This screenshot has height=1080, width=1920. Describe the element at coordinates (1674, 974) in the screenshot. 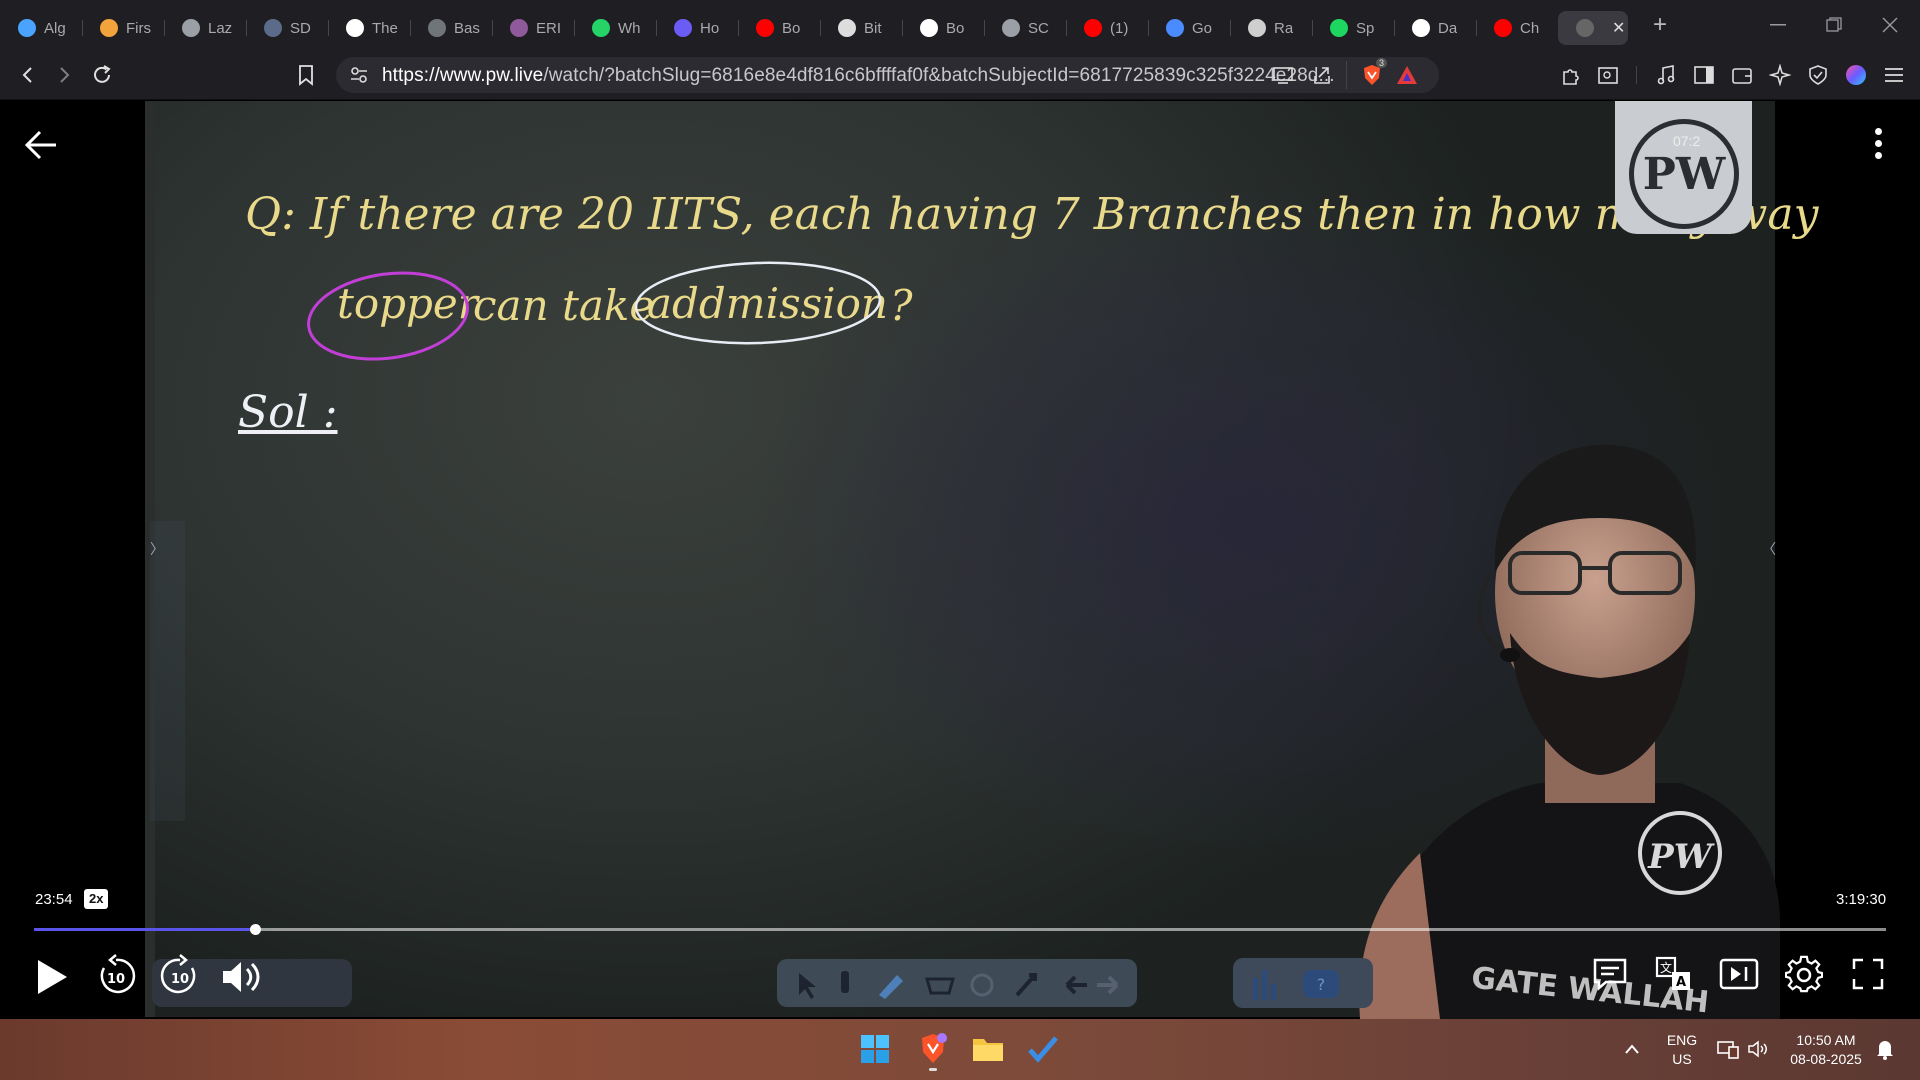

I see `translate-button: 文A` at that location.